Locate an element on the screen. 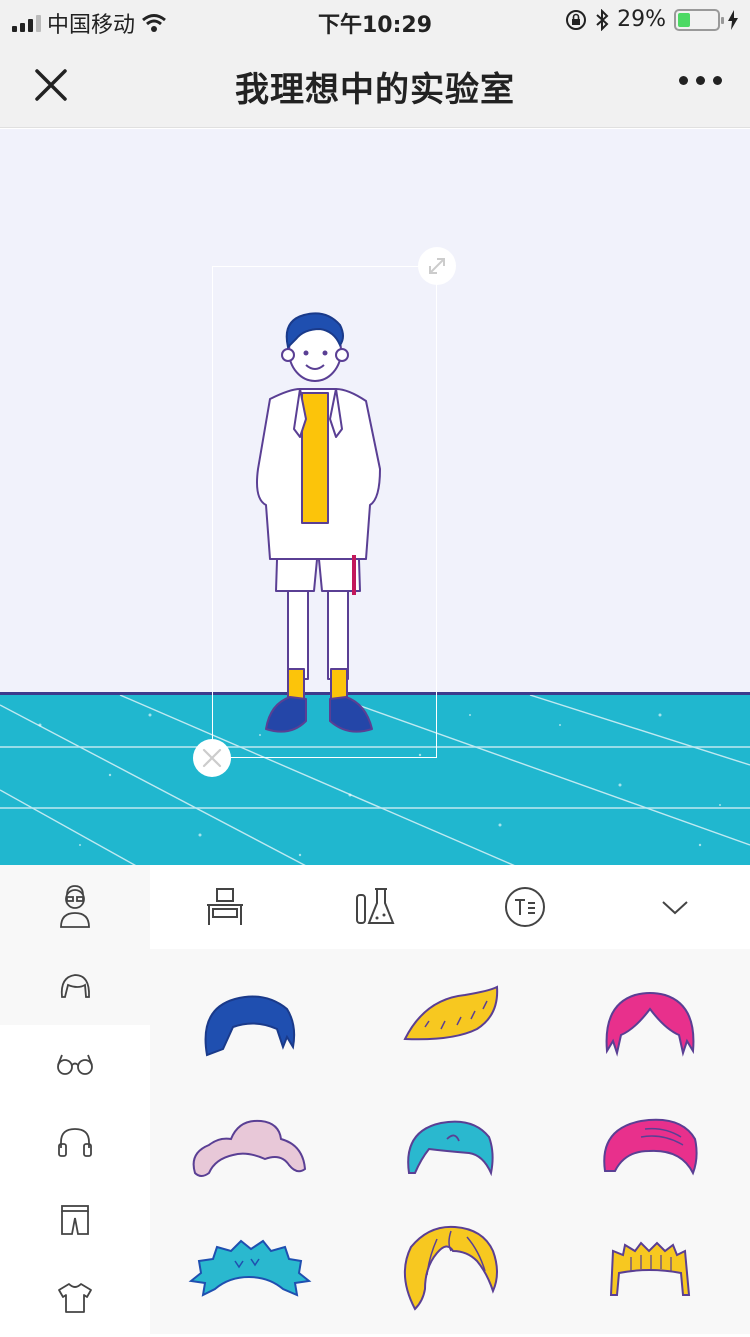 The image size is (750, 1337). bluetooth-icon is located at coordinates (602, 19).